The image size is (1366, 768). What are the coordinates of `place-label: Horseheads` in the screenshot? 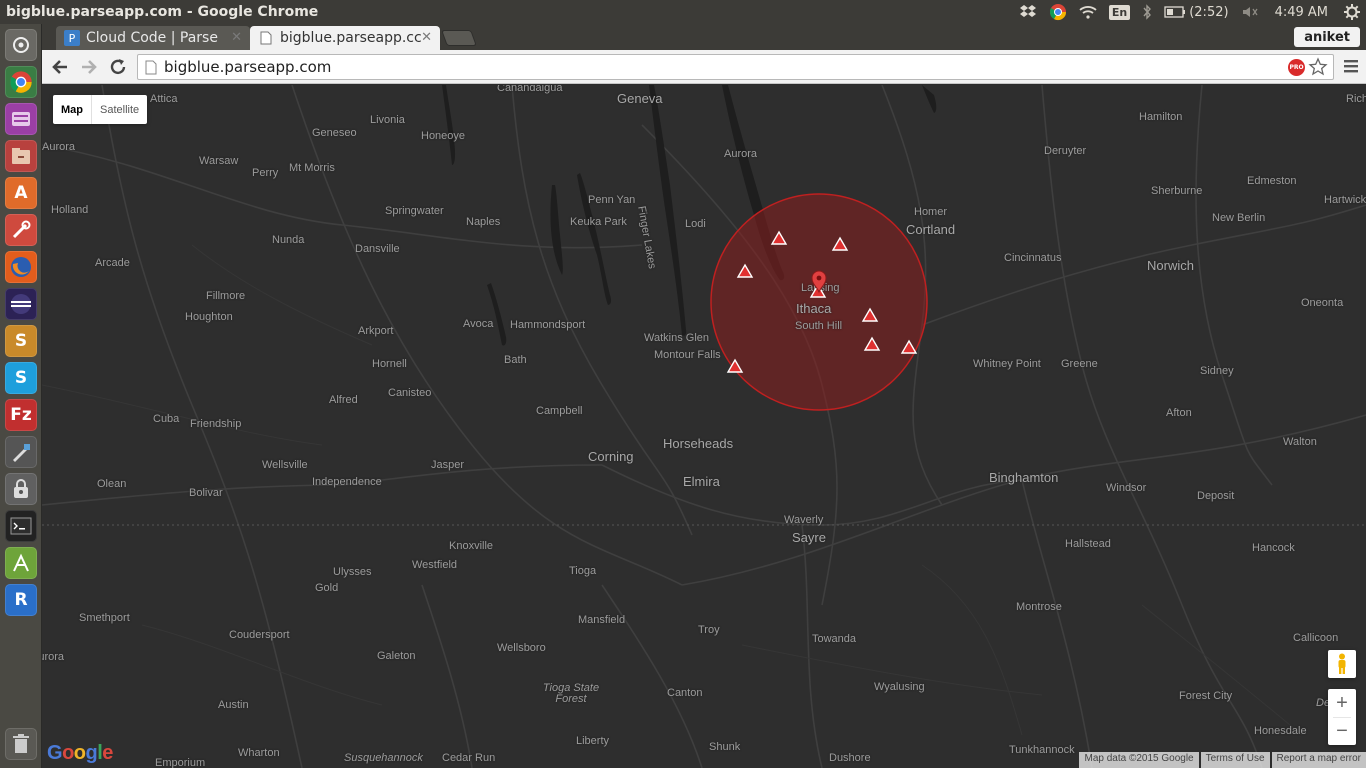 It's located at (698, 443).